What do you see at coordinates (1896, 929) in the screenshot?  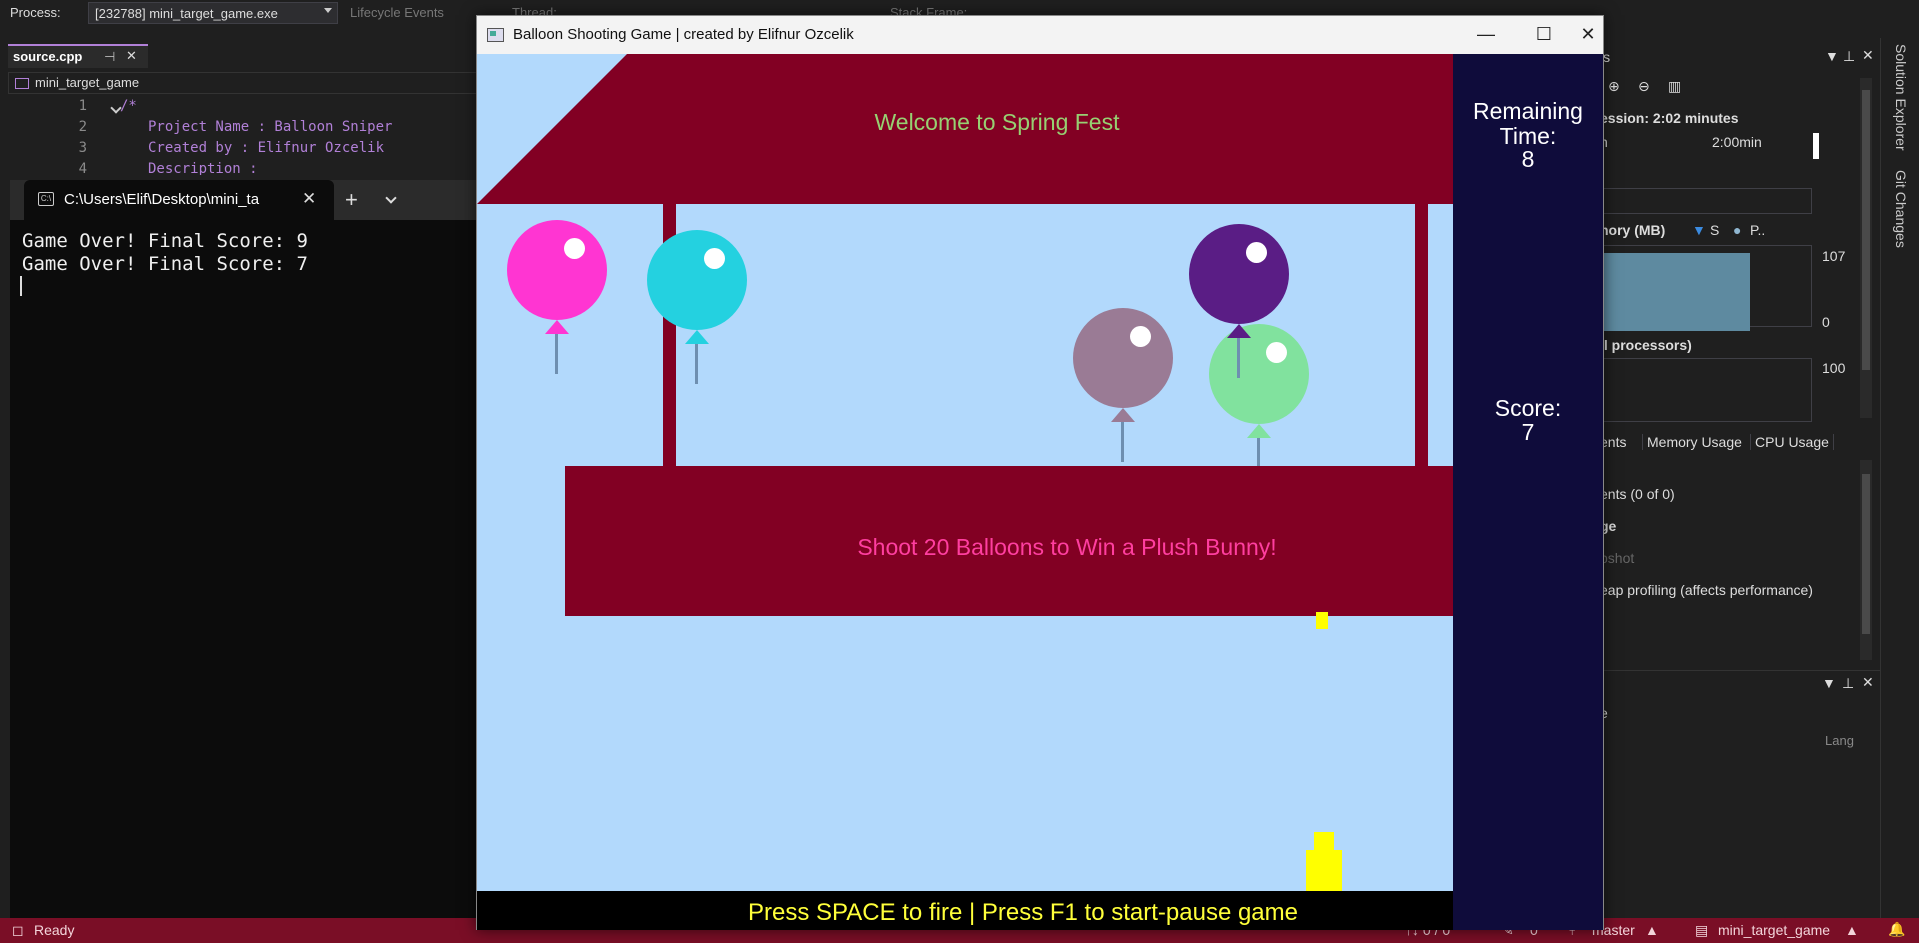 I see `notification-bell-icon: 🔔` at bounding box center [1896, 929].